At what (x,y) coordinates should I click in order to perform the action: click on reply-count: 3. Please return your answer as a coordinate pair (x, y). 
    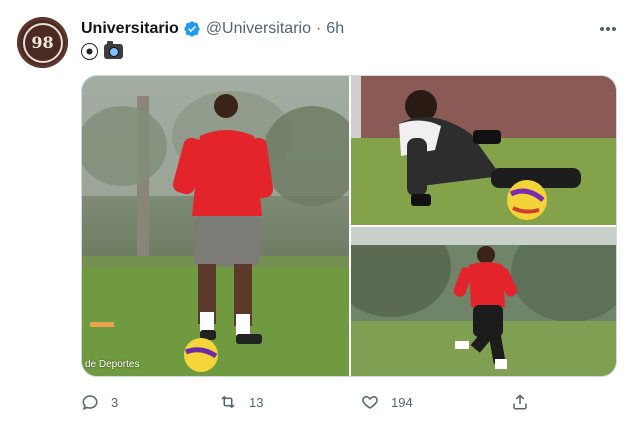
    Looking at the image, I should click on (115, 402).